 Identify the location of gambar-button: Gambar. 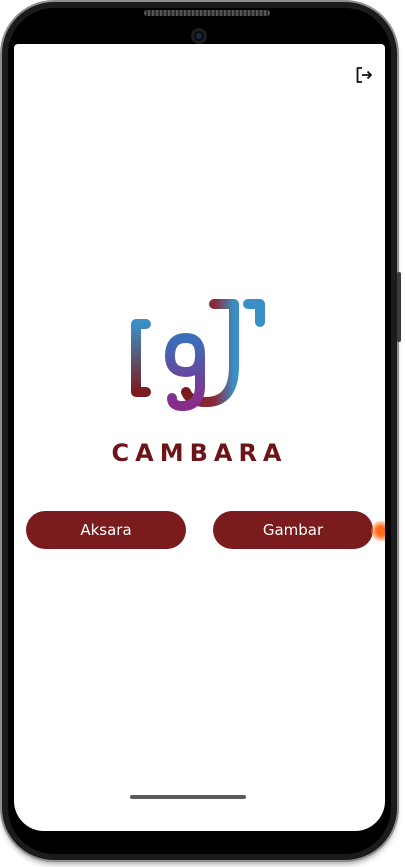
(293, 530).